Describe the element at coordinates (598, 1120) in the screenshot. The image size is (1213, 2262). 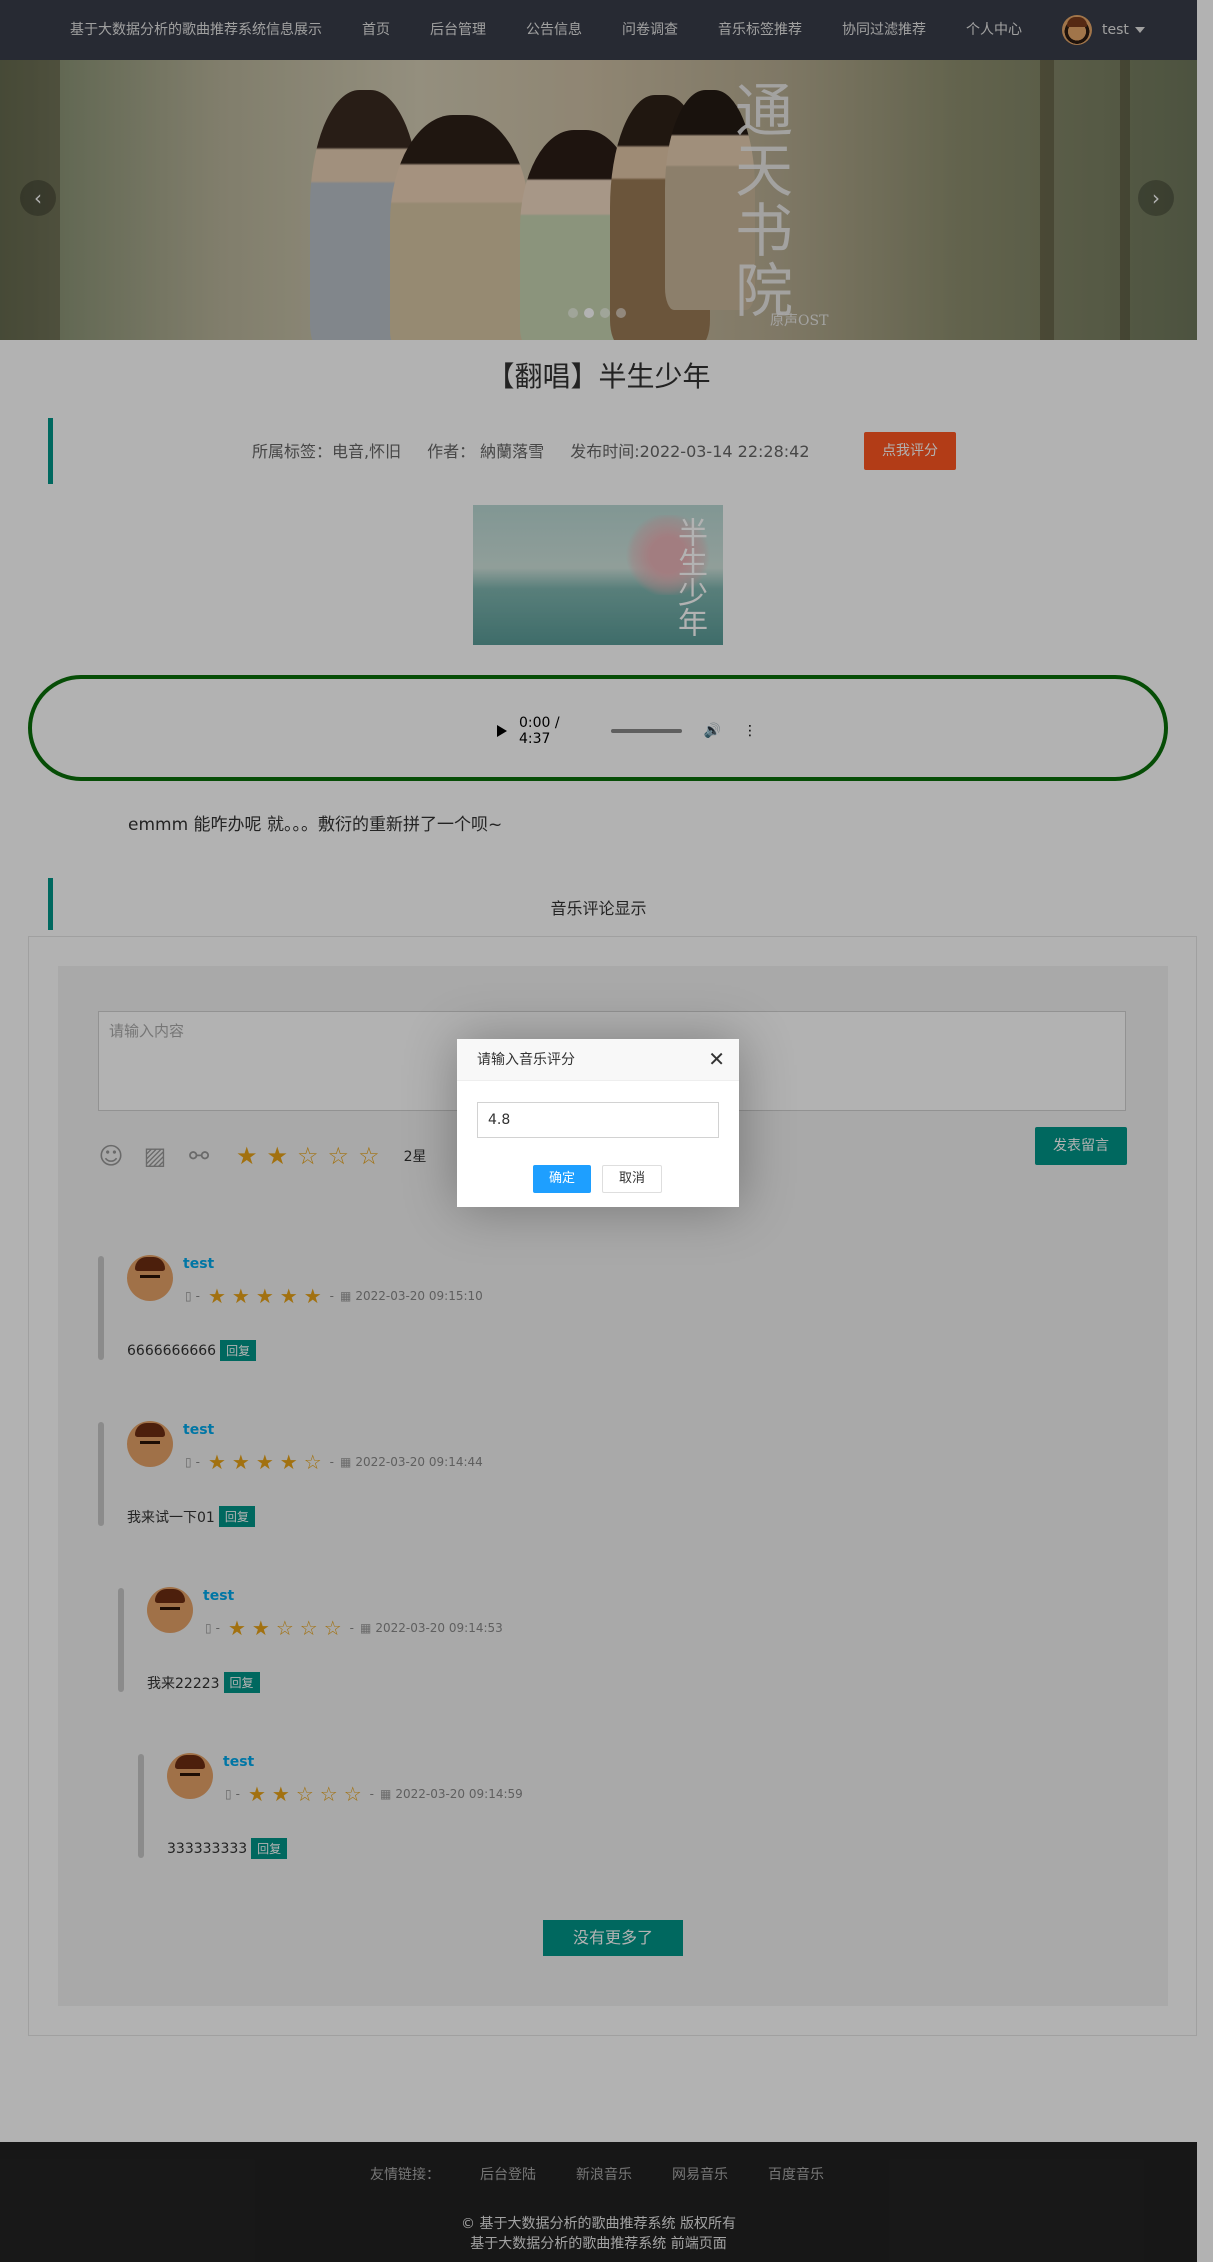
I see `rating-input: 4.8` at that location.